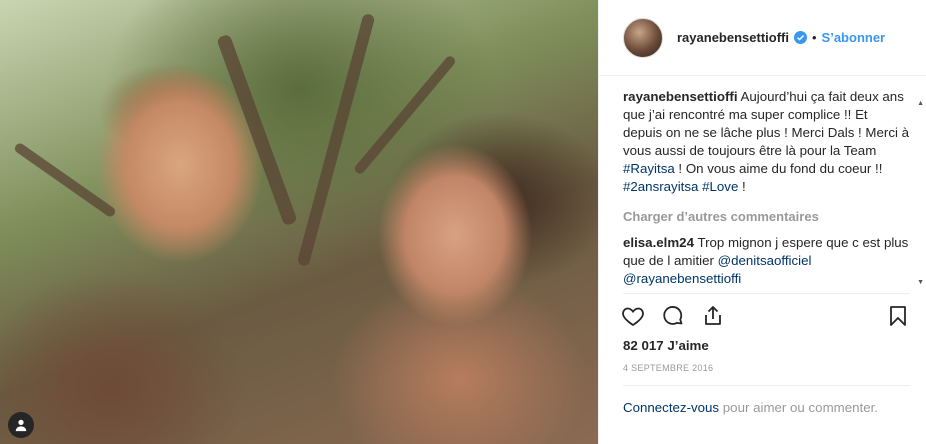 The height and width of the screenshot is (444, 926). What do you see at coordinates (633, 316) in the screenshot?
I see `heart-icon` at bounding box center [633, 316].